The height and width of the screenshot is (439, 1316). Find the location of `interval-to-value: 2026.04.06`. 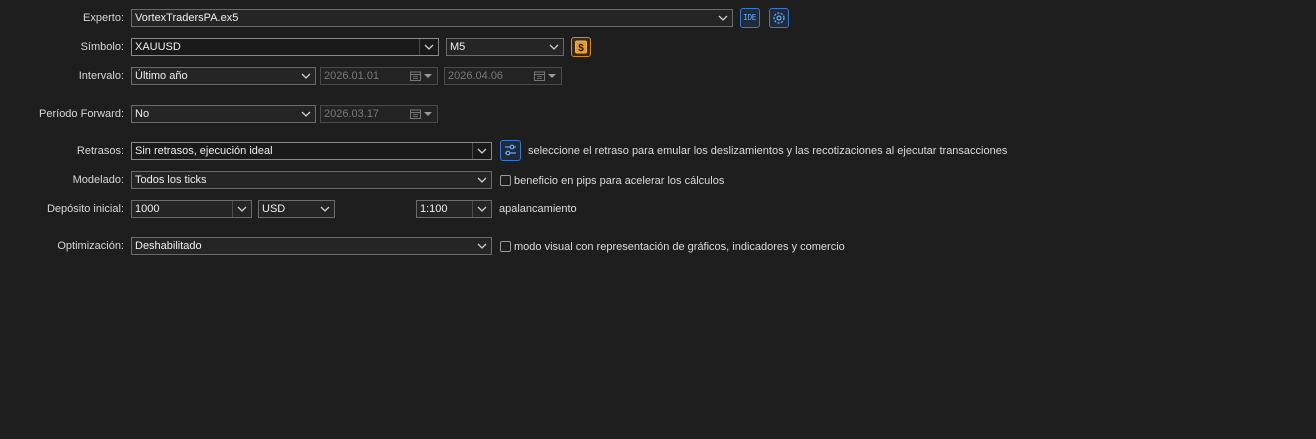

interval-to-value: 2026.04.06 is located at coordinates (476, 76).